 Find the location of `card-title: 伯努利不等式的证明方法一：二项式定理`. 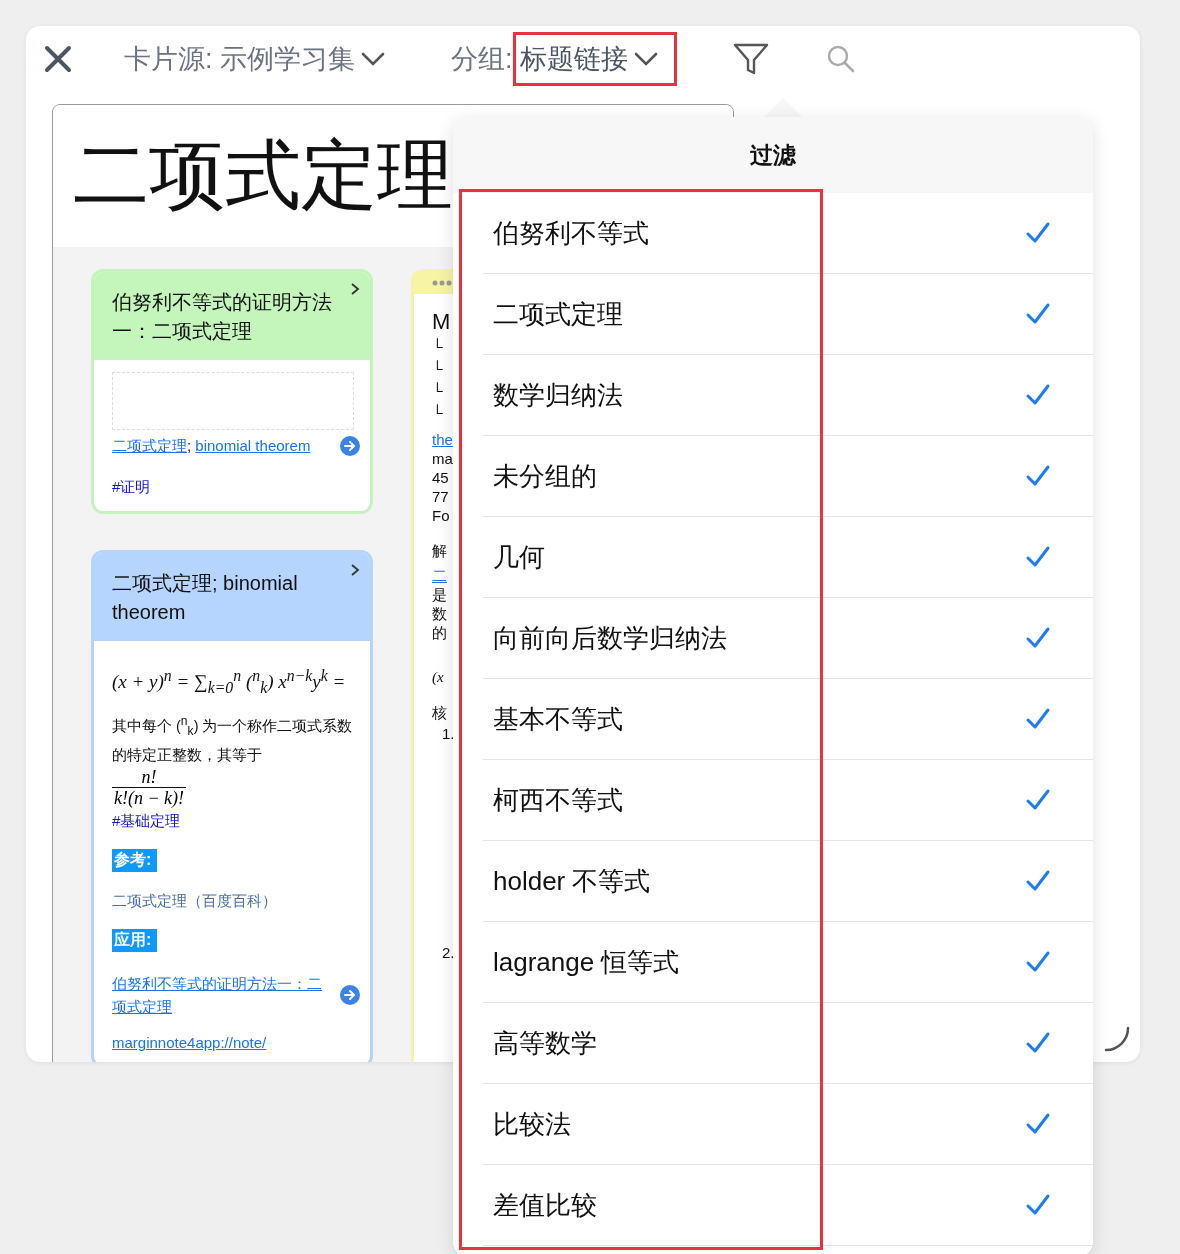

card-title: 伯努利不等式的证明方法一：二项式定理 is located at coordinates (222, 316).